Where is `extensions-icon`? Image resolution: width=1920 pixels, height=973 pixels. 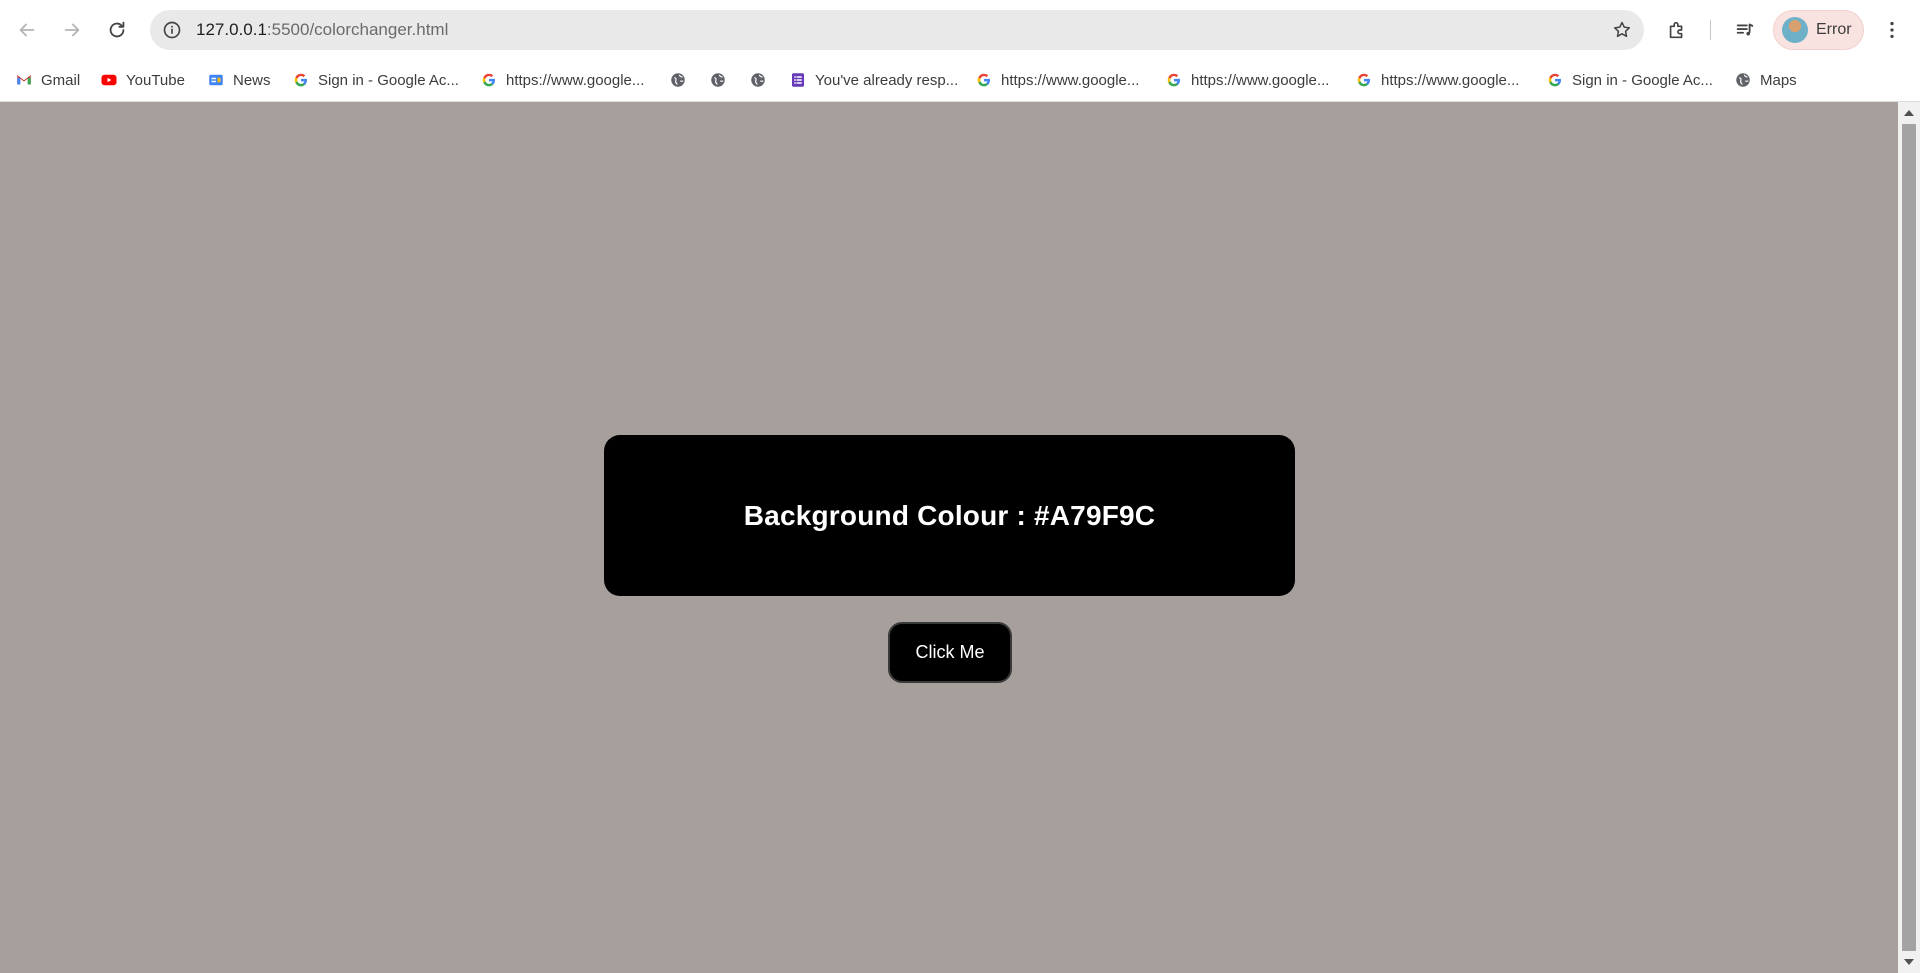
extensions-icon is located at coordinates (1677, 30).